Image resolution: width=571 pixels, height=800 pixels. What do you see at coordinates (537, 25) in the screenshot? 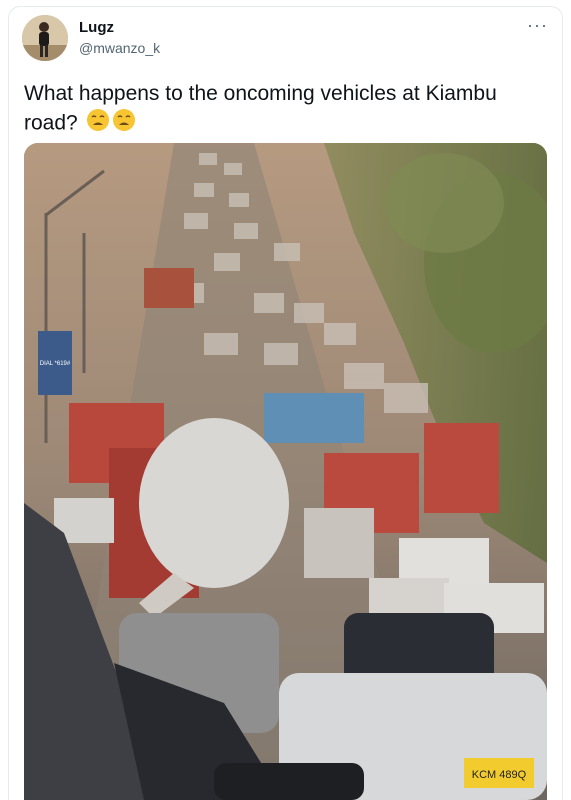
I see `more-icon: ···` at bounding box center [537, 25].